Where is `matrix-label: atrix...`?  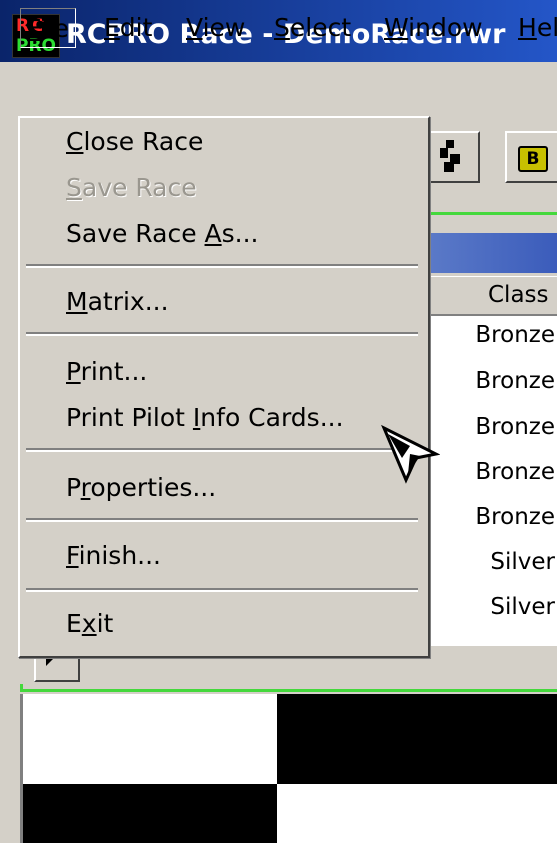 matrix-label: atrix... is located at coordinates (128, 301).